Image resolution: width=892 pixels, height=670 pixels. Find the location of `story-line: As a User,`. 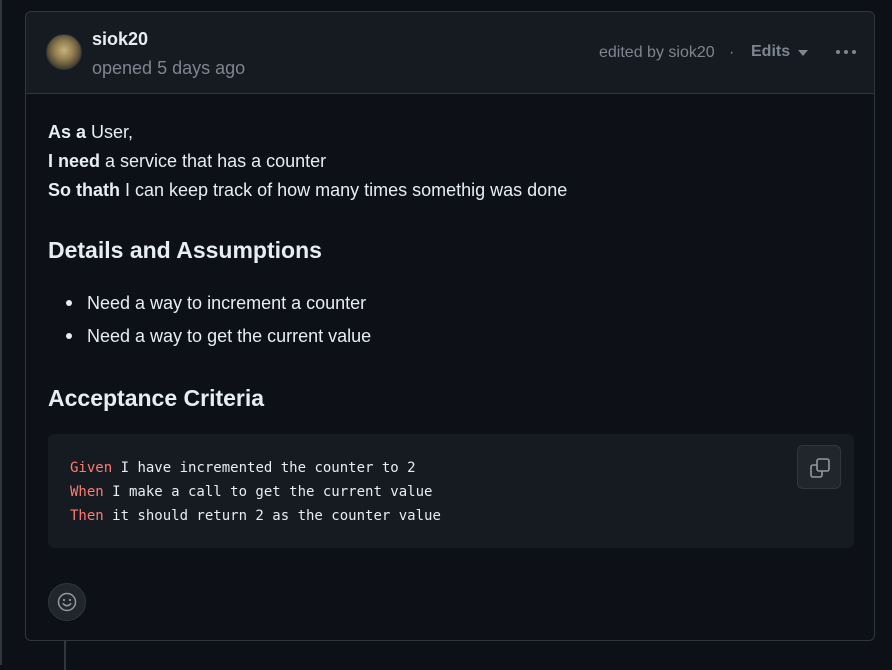

story-line: As a User, is located at coordinates (91, 132).